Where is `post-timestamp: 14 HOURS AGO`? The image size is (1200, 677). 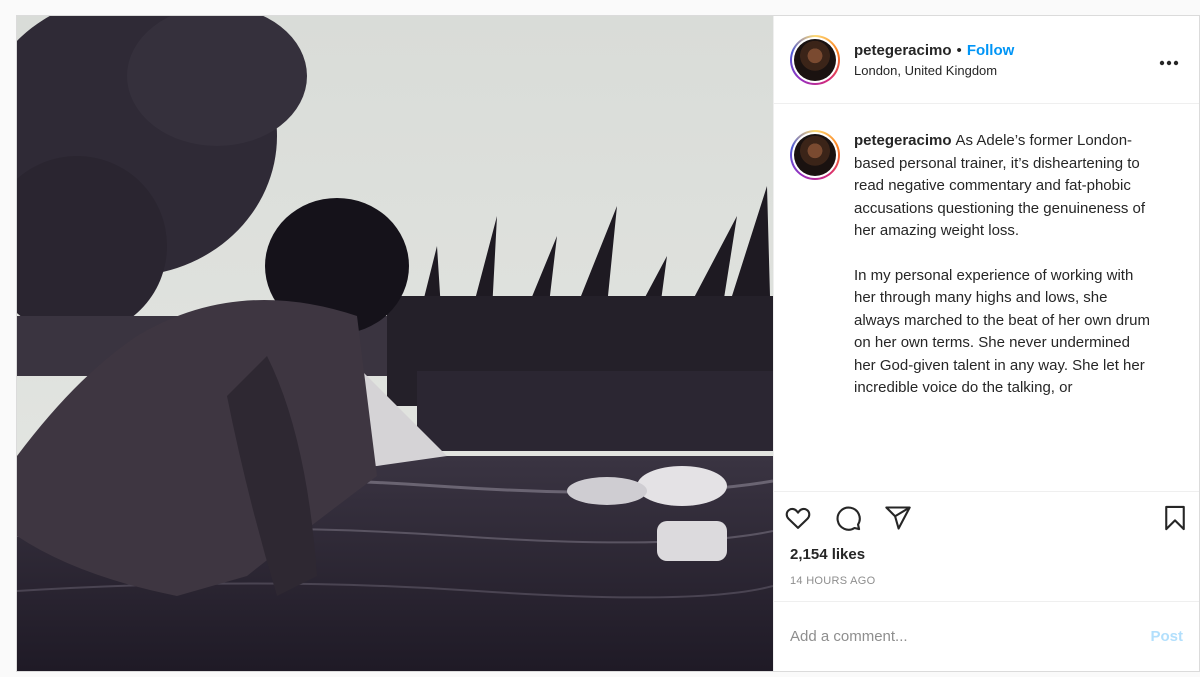 post-timestamp: 14 HOURS AGO is located at coordinates (986, 588).